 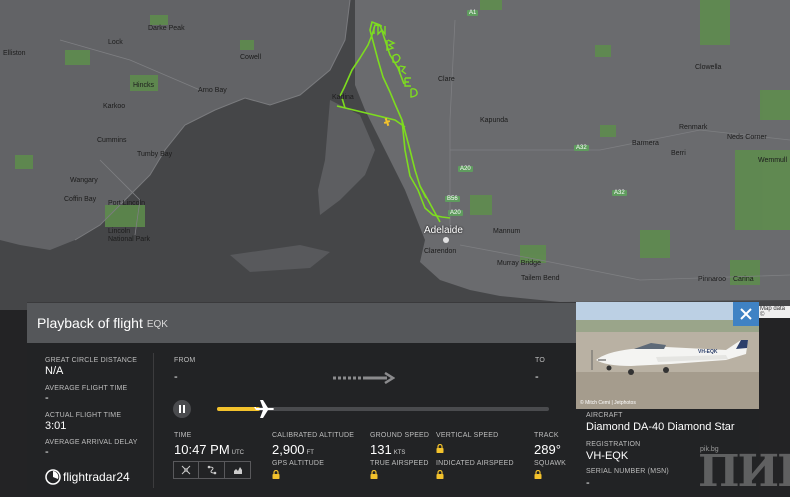 What do you see at coordinates (83, 415) in the screenshot?
I see `actual-flight-time-label: ACTUAL FLIGHT TIME` at bounding box center [83, 415].